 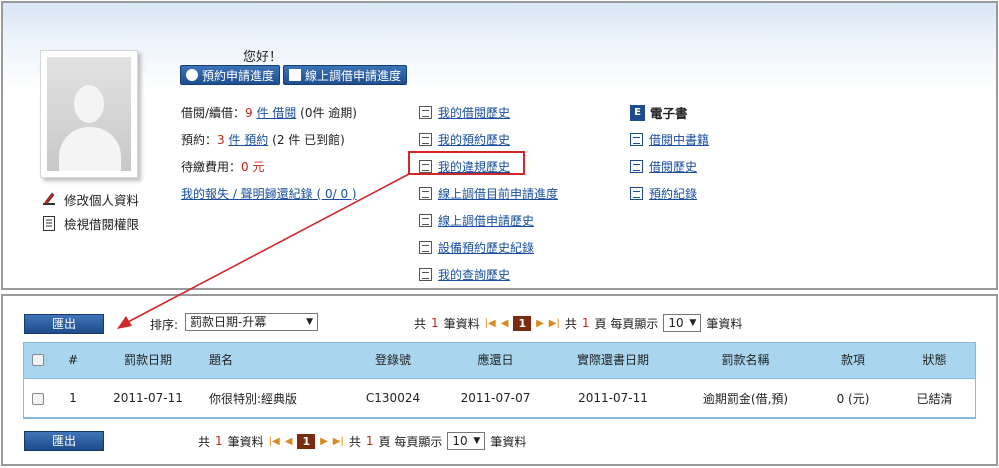 I want to click on edit-profile-link: 修改個人資料, so click(x=90, y=199).